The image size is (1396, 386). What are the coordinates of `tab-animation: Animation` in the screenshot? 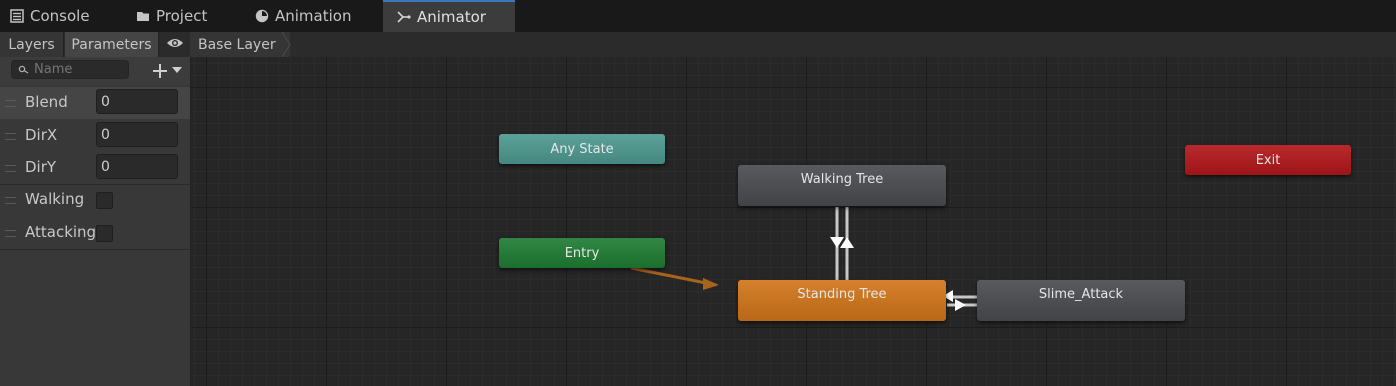 It's located at (315, 16).